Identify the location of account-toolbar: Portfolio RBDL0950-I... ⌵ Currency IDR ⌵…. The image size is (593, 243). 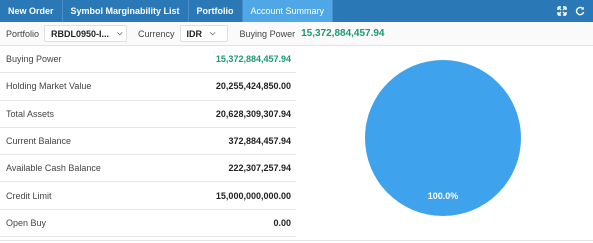
(296, 34).